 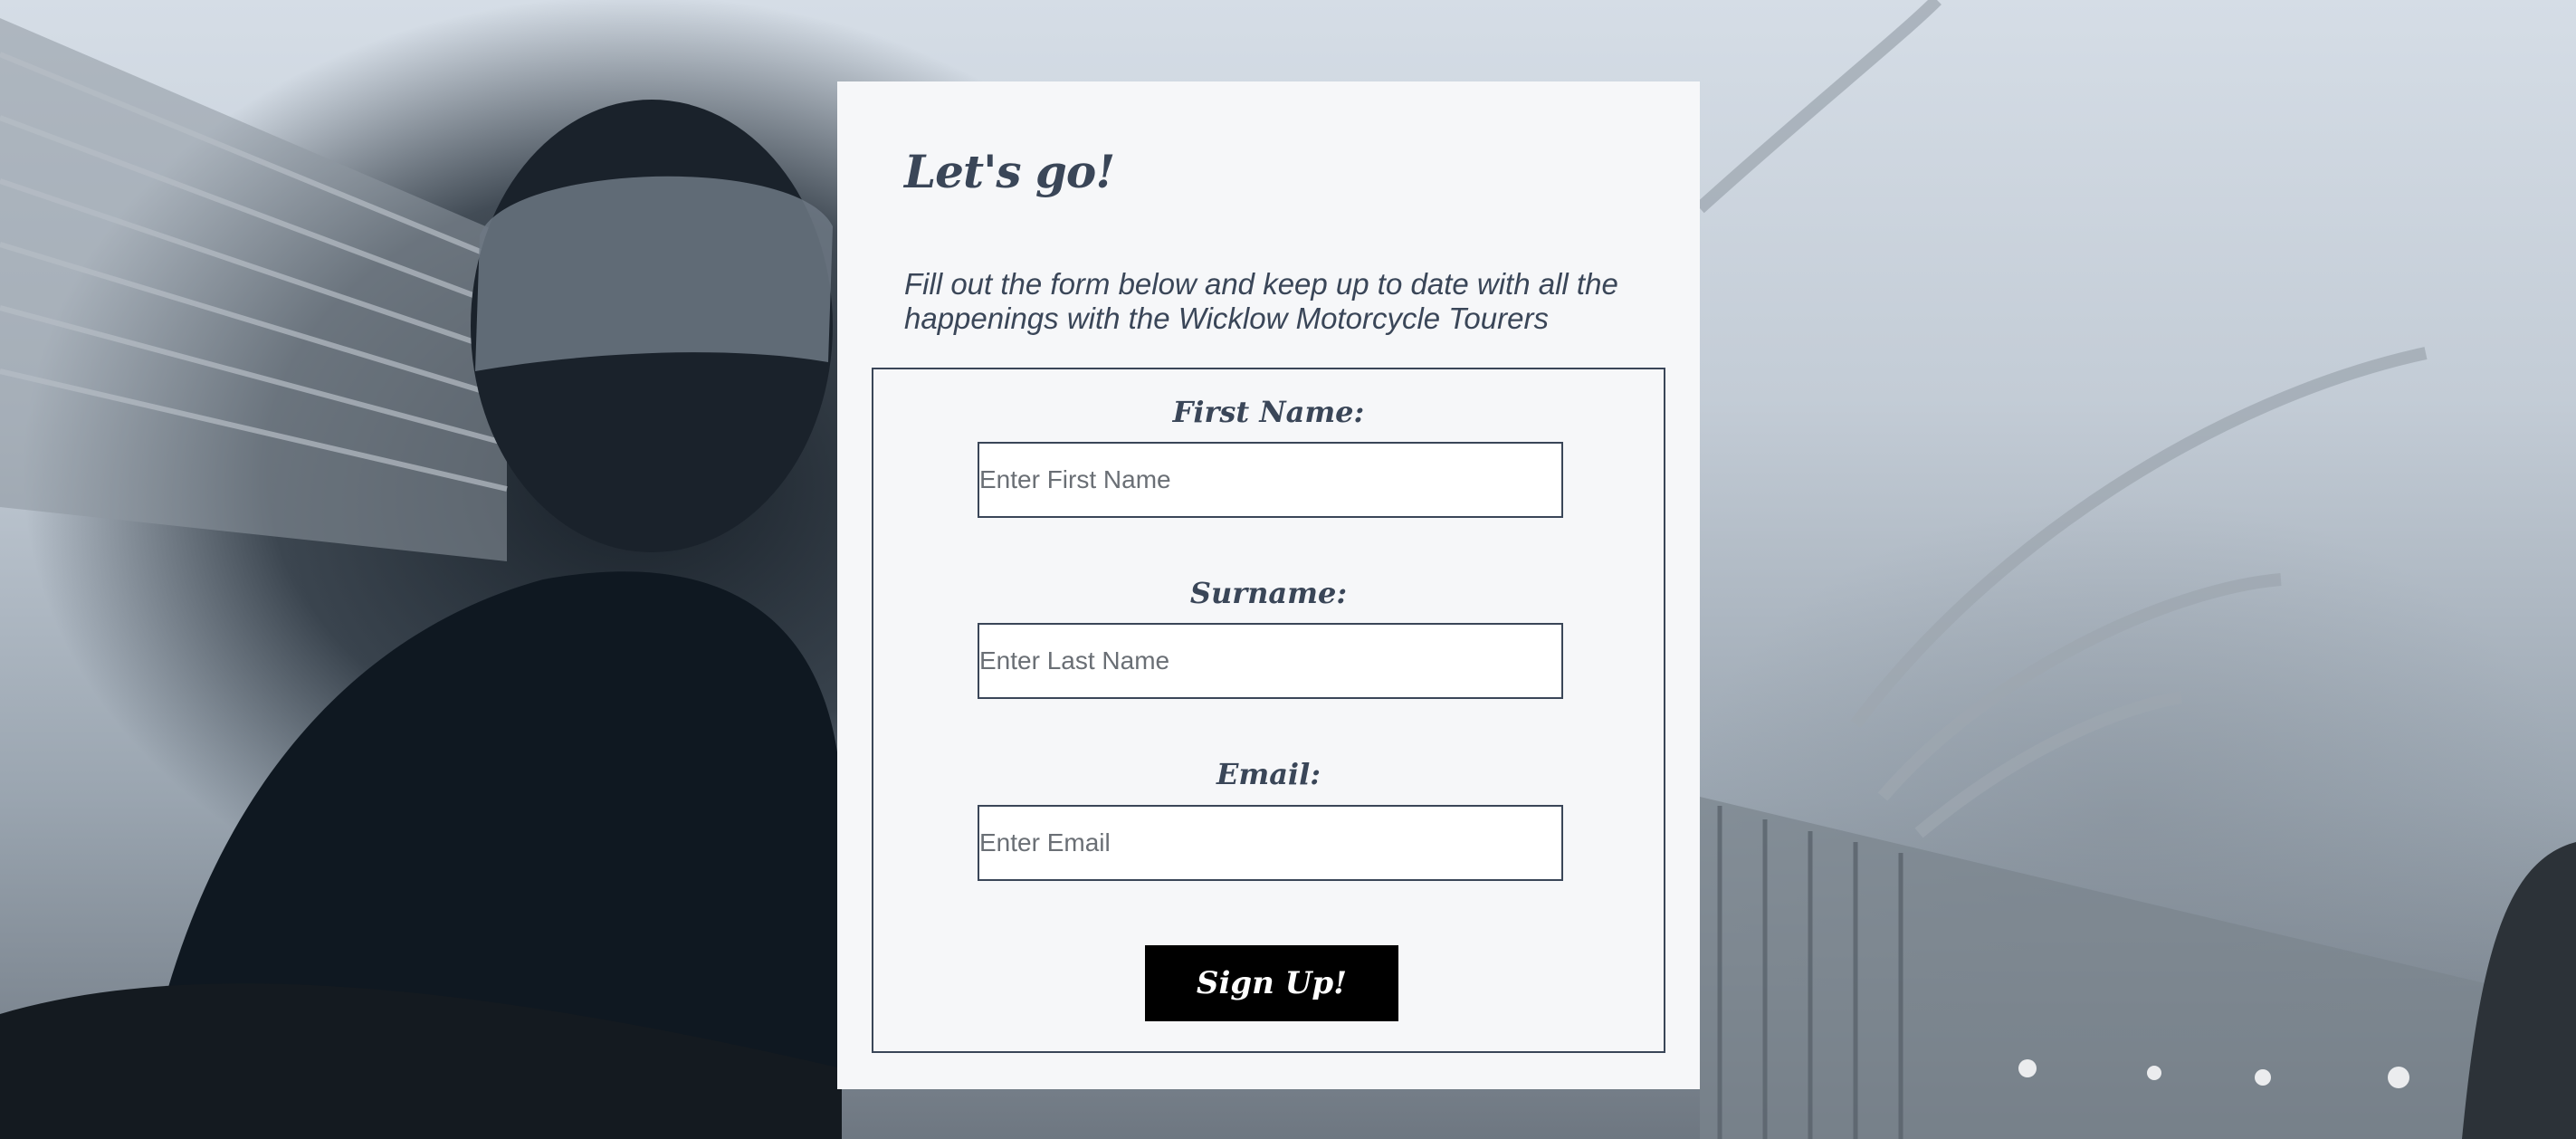 What do you see at coordinates (1268, 593) in the screenshot?
I see `surname-label: Surname:` at bounding box center [1268, 593].